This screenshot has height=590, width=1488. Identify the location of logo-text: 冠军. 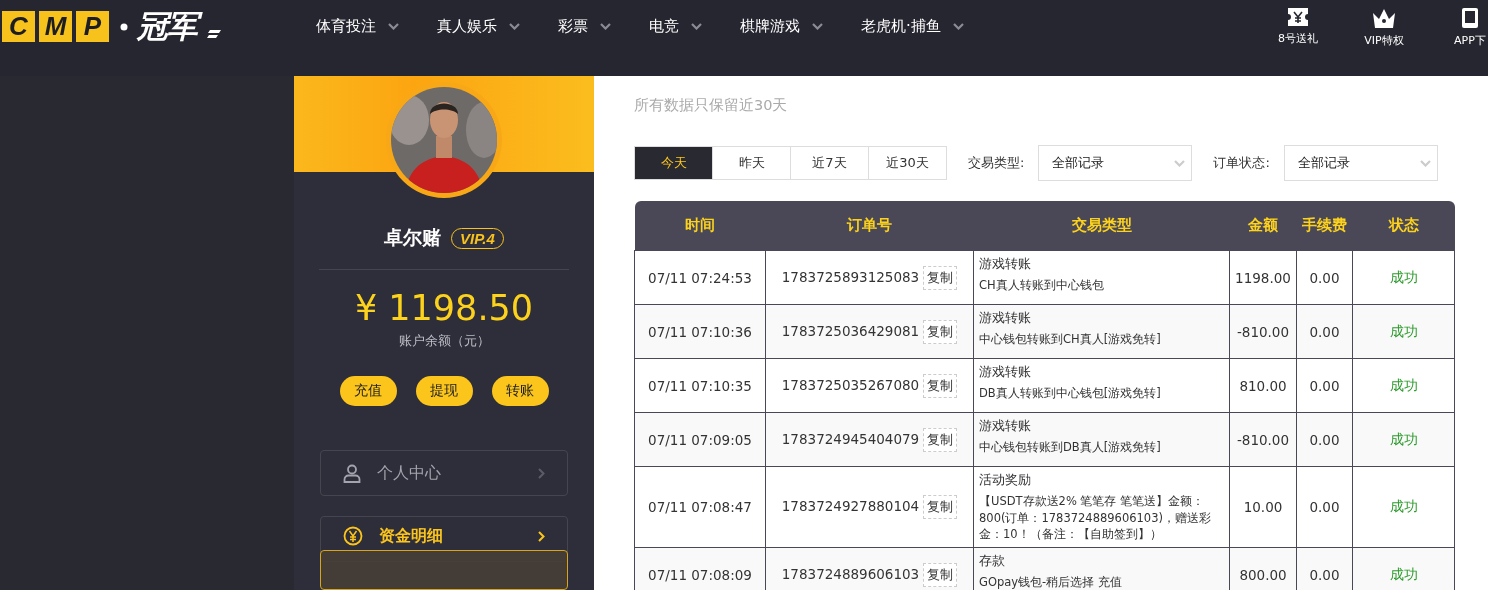
(168, 26).